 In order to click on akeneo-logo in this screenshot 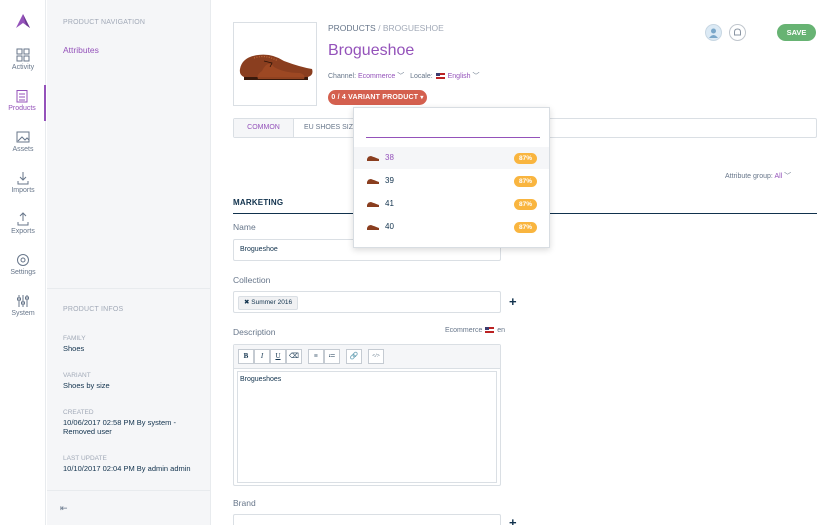, I will do `click(23, 21)`.